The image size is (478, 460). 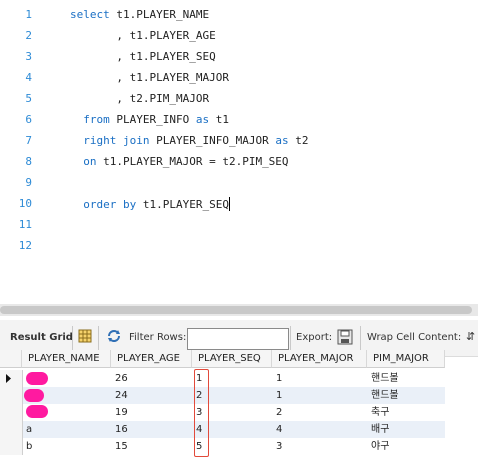 What do you see at coordinates (238, 339) in the screenshot?
I see `filter-rows-input` at bounding box center [238, 339].